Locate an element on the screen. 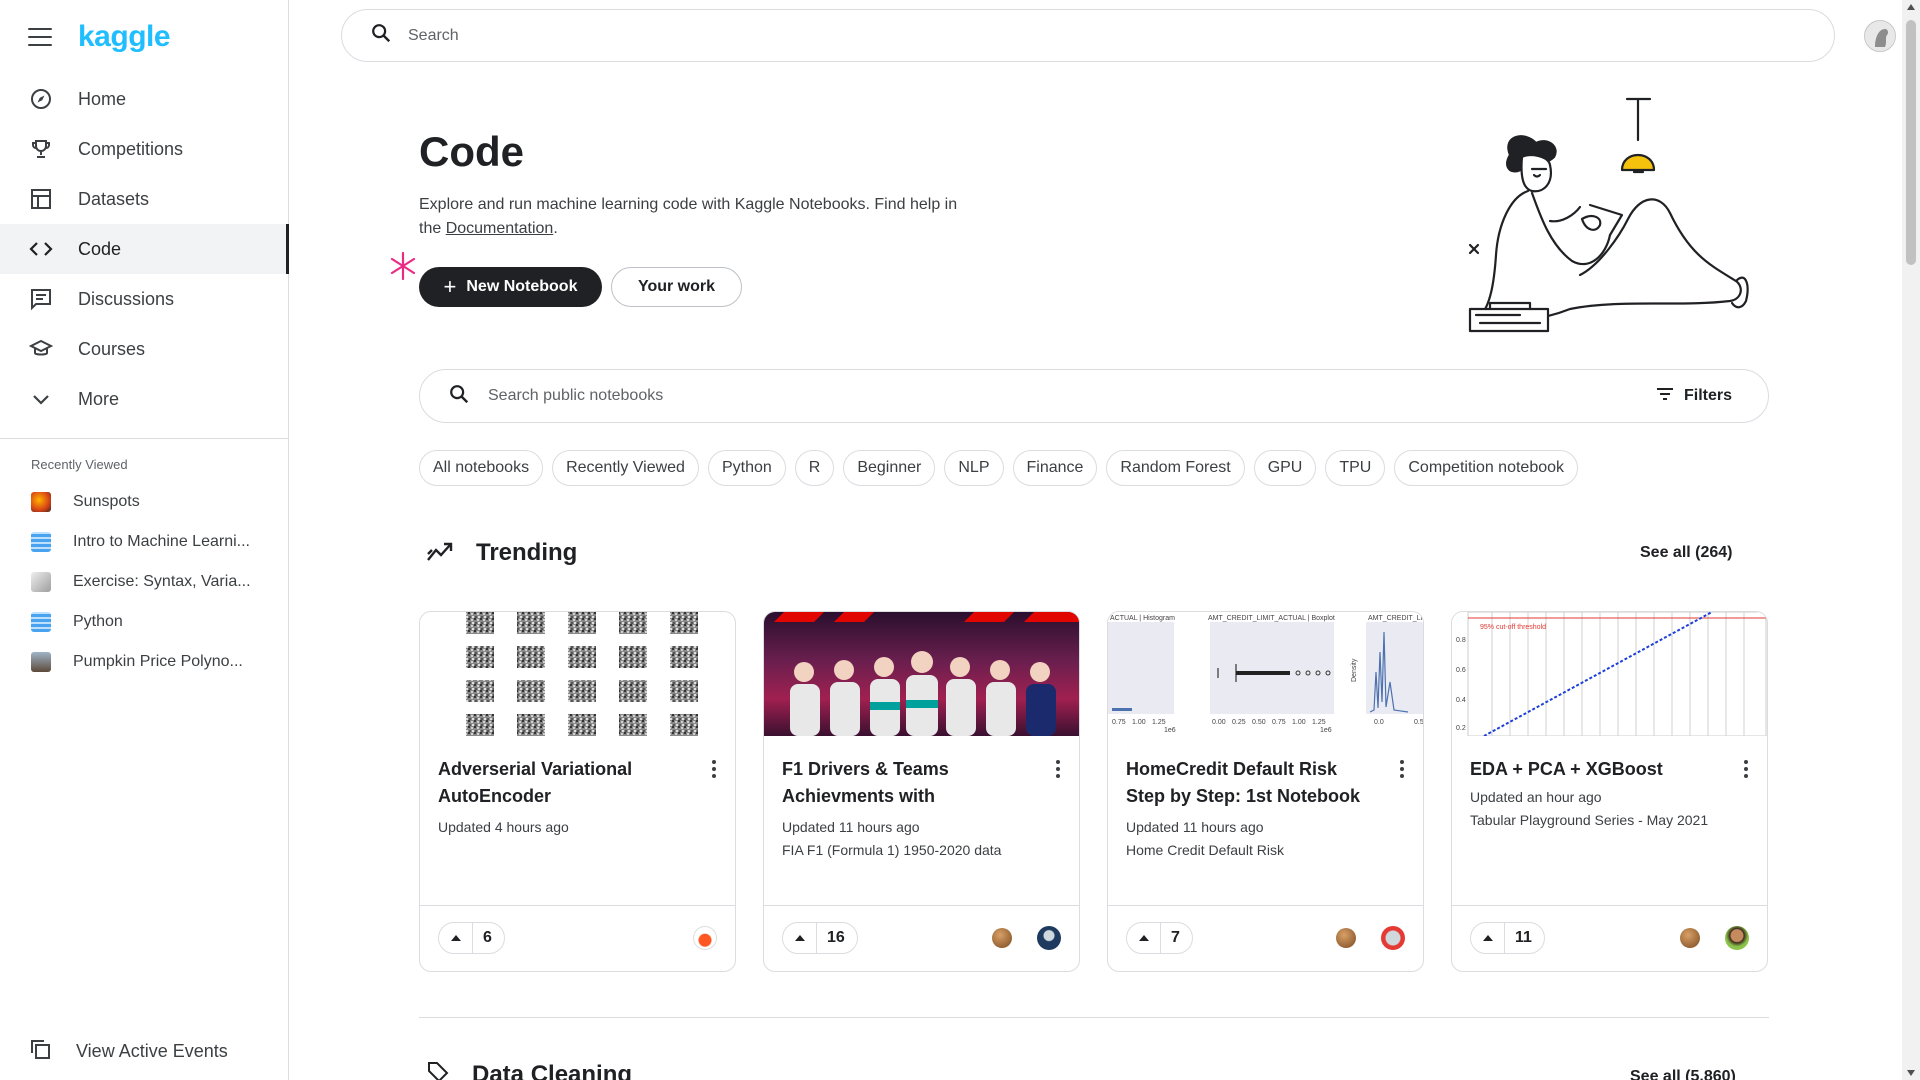  school-icon is located at coordinates (41, 349).